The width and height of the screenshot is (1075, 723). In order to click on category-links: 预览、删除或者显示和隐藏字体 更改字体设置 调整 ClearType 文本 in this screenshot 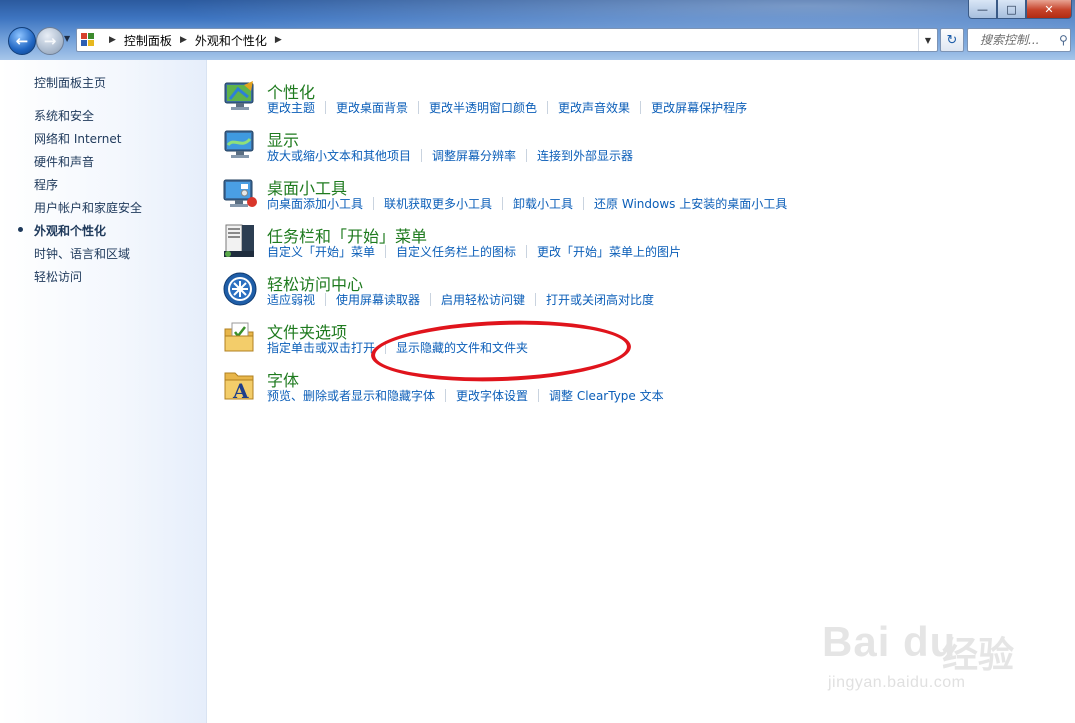, I will do `click(465, 395)`.